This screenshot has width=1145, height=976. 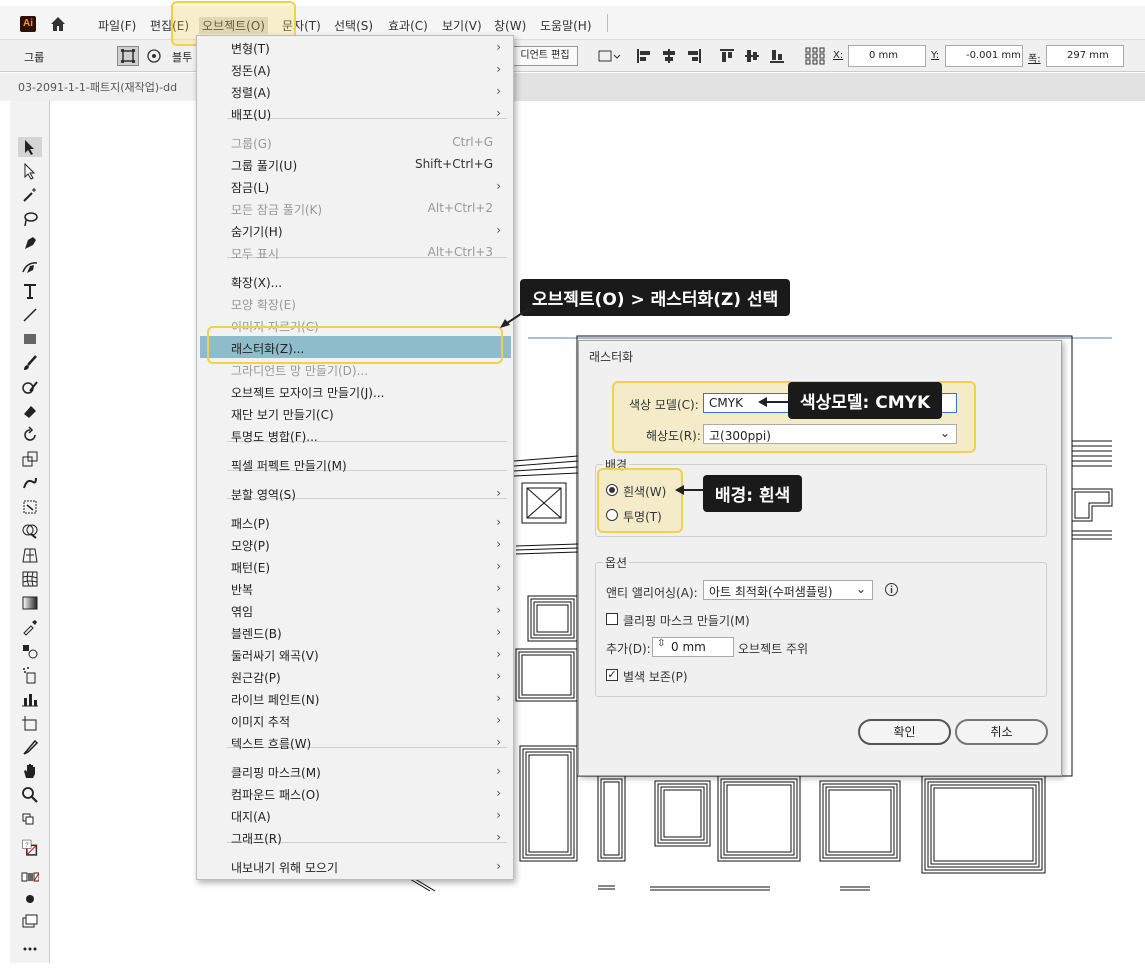 What do you see at coordinates (30, 675) in the screenshot?
I see `symbol-sprayer-tool-icon` at bounding box center [30, 675].